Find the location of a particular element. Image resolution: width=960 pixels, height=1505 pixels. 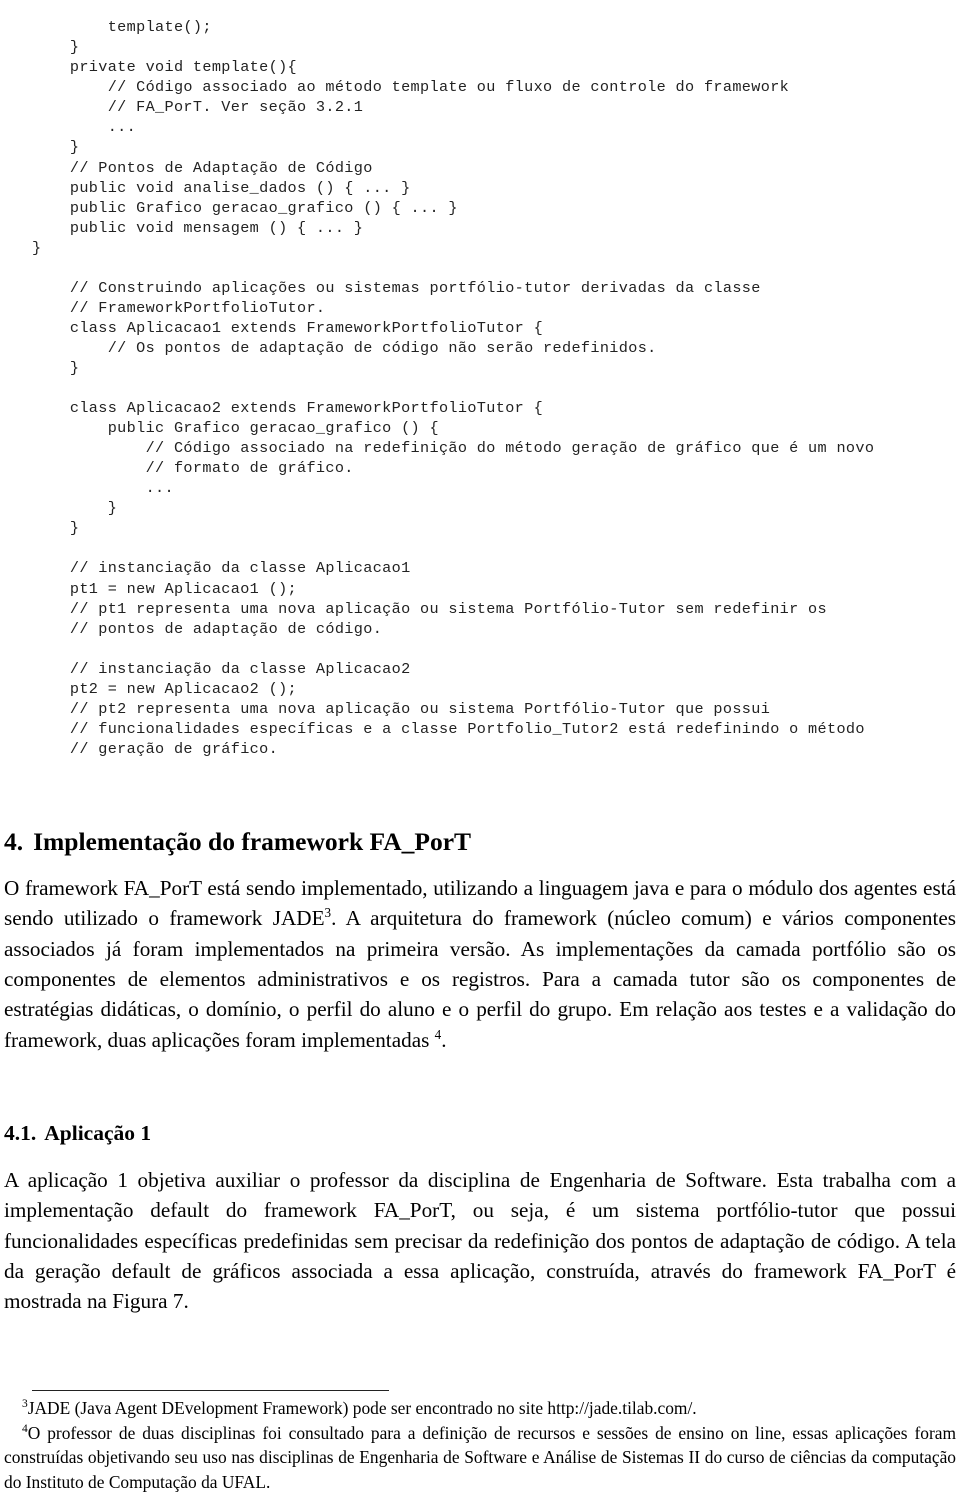

section-heading-4-1: 4.1. Aplicação 1 is located at coordinates (77, 1133).